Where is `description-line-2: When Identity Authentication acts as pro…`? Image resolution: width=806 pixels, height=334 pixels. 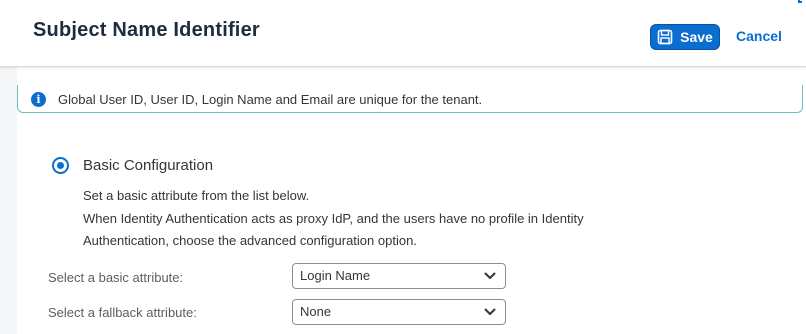 description-line-2: When Identity Authentication acts as pro… is located at coordinates (333, 218).